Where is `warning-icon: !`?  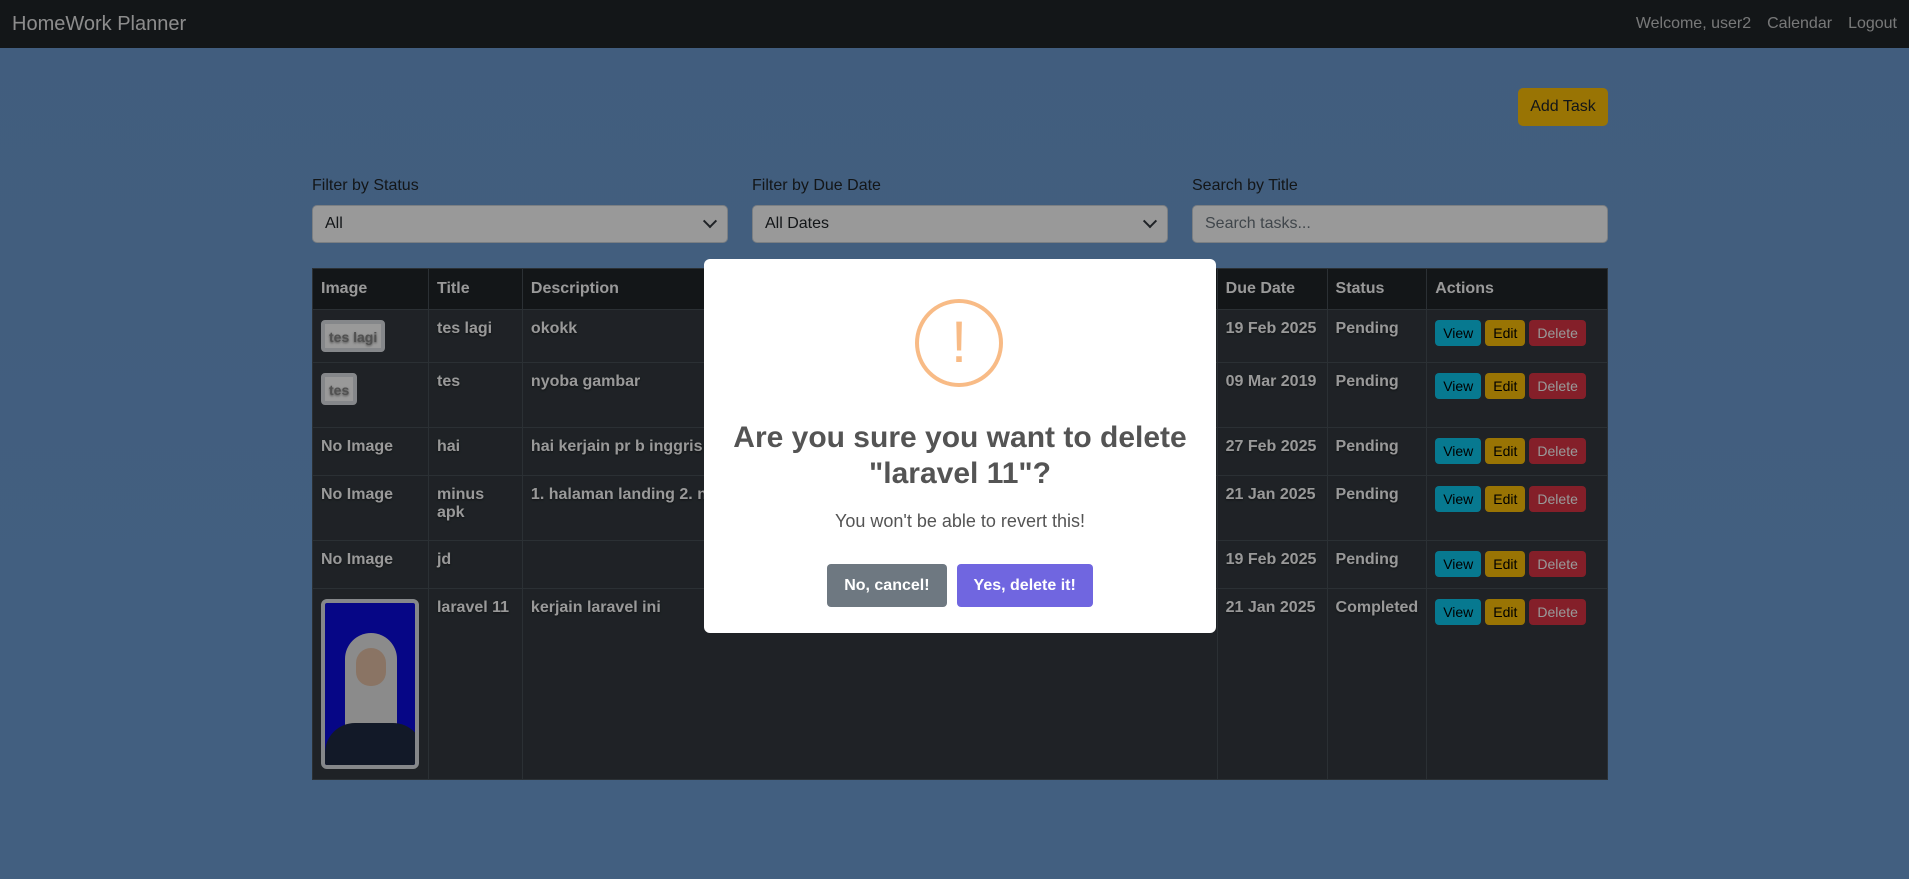 warning-icon: ! is located at coordinates (959, 343).